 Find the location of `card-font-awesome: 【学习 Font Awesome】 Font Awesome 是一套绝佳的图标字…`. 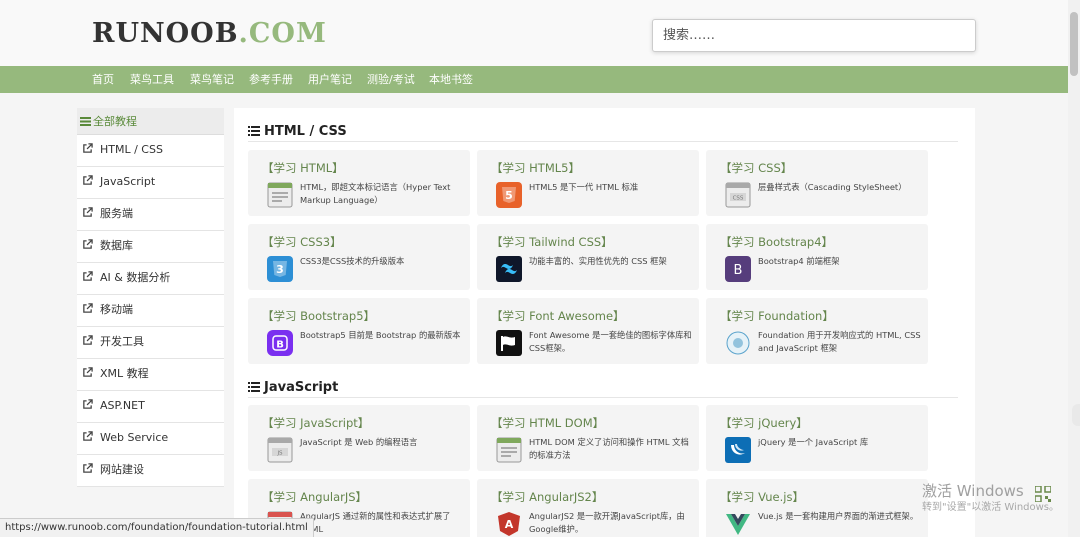

card-font-awesome: 【学习 Font Awesome】 Font Awesome 是一套绝佳的图标字… is located at coordinates (588, 331).